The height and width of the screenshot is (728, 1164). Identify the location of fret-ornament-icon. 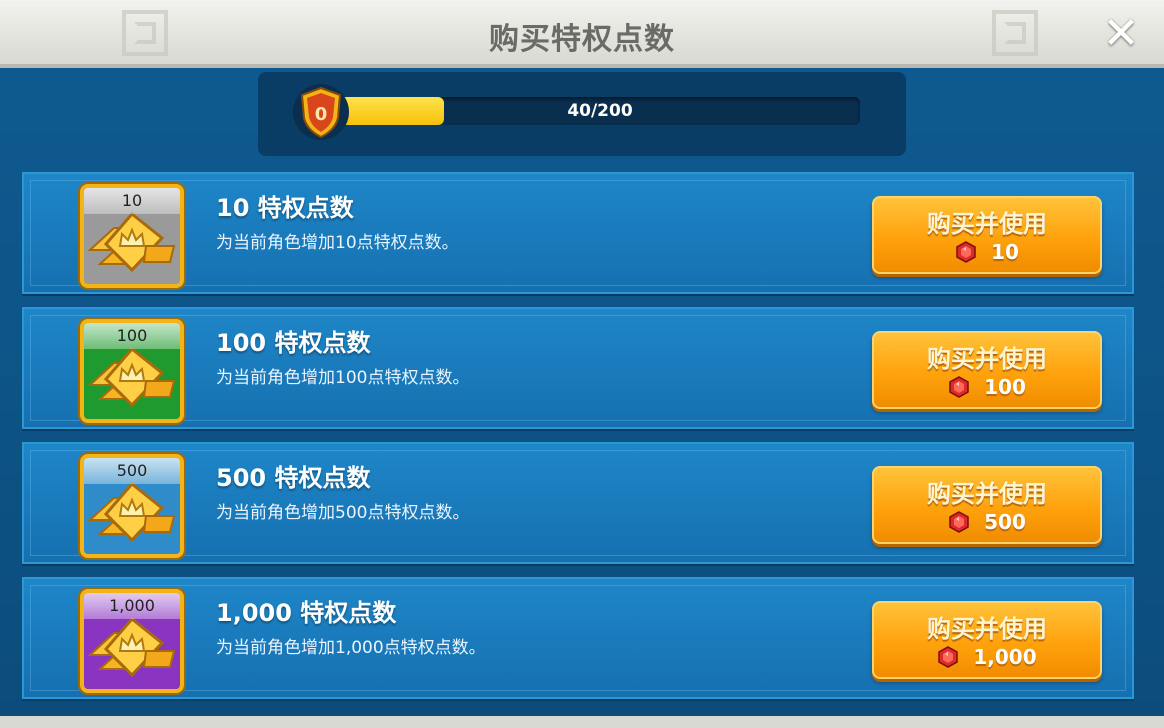
(1015, 33).